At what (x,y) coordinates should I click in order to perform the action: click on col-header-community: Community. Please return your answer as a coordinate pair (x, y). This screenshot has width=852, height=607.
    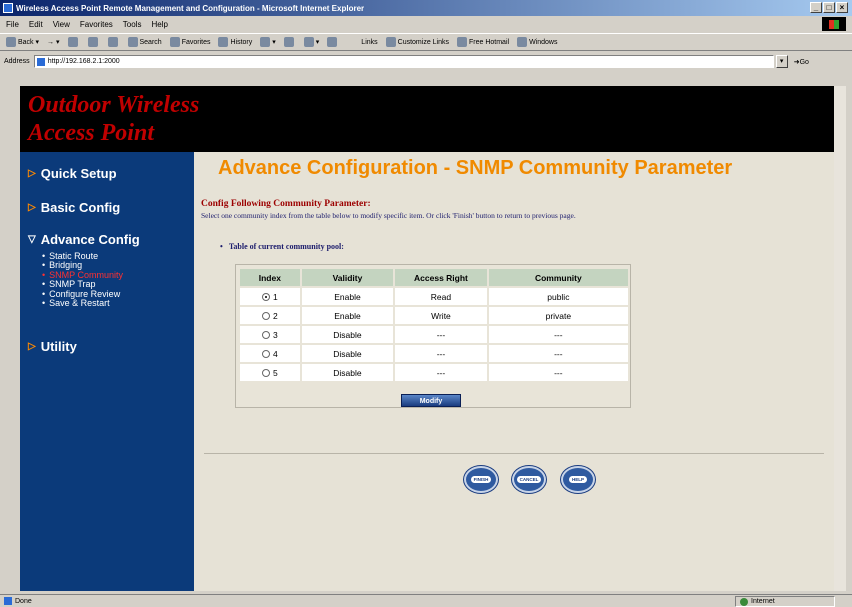
    Looking at the image, I should click on (558, 277).